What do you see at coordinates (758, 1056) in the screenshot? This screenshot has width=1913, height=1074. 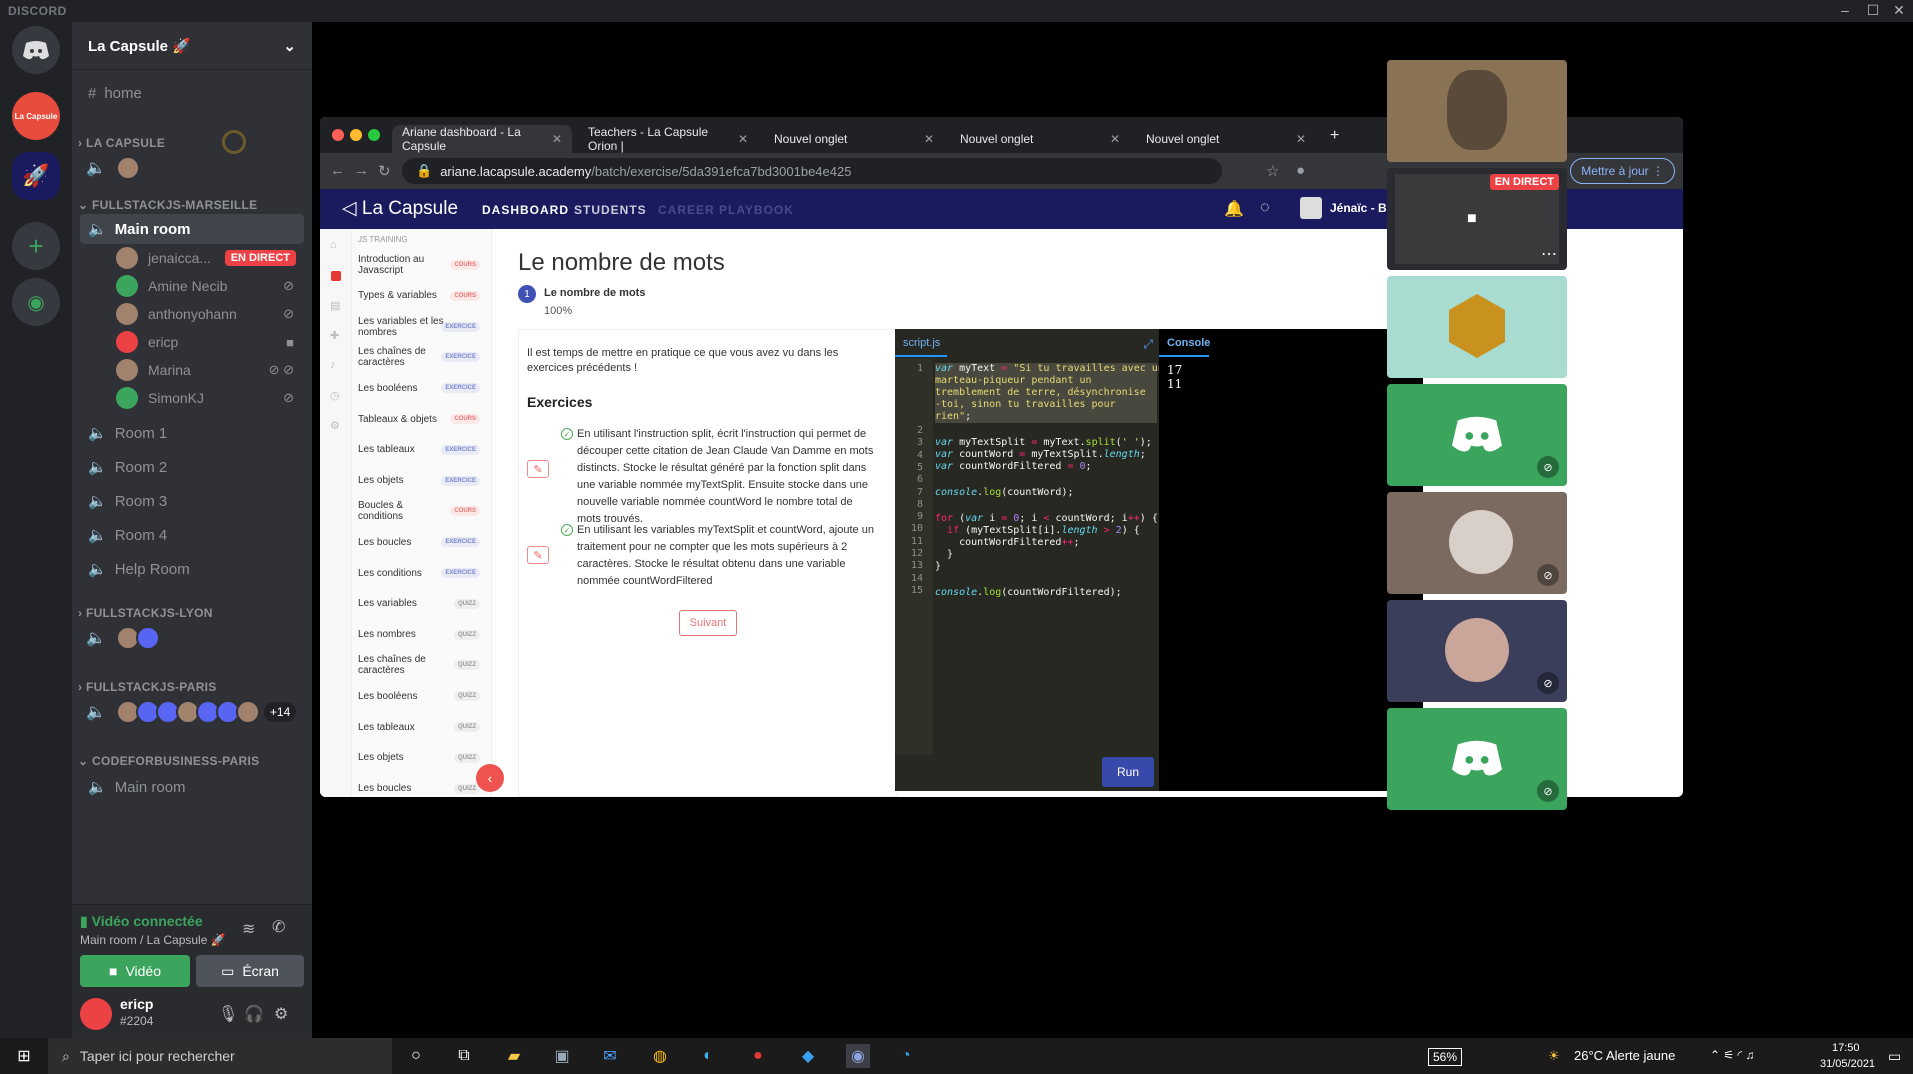 I see `app-t-icon: ●` at bounding box center [758, 1056].